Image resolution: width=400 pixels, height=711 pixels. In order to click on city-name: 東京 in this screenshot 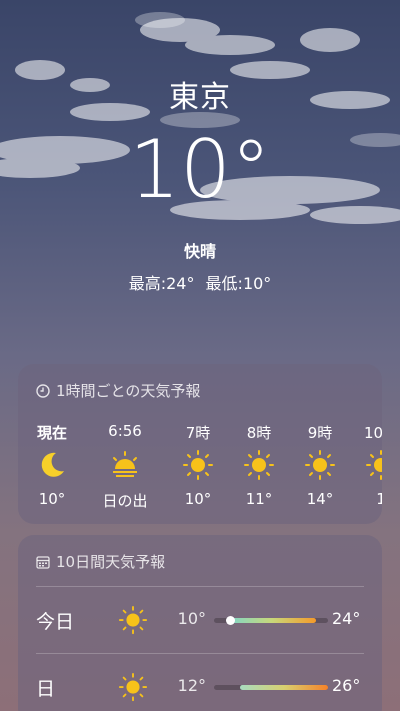, I will do `click(200, 97)`.